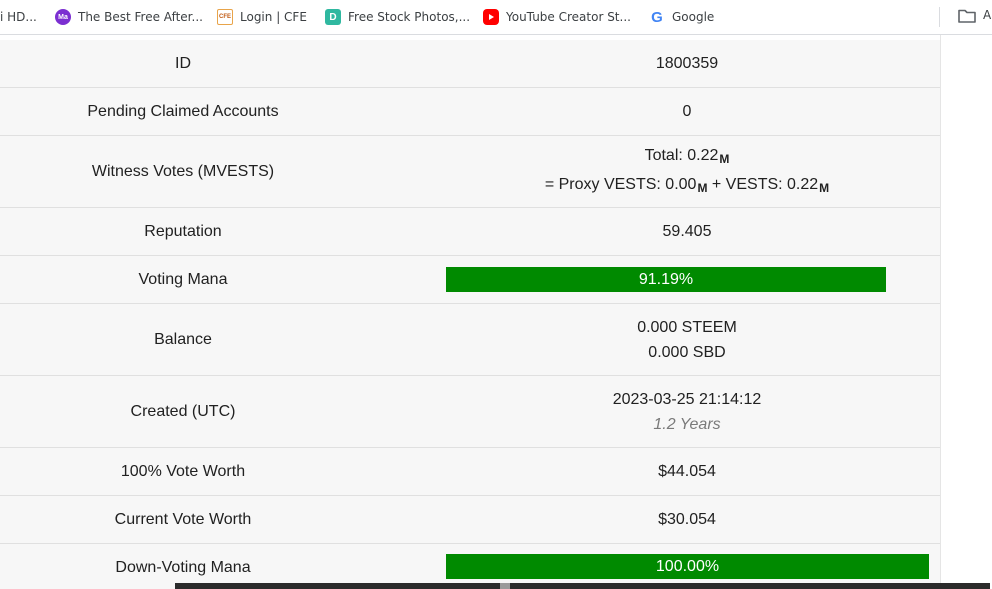 Image resolution: width=992 pixels, height=589 pixels. I want to click on row-value: $30.054, so click(687, 519).